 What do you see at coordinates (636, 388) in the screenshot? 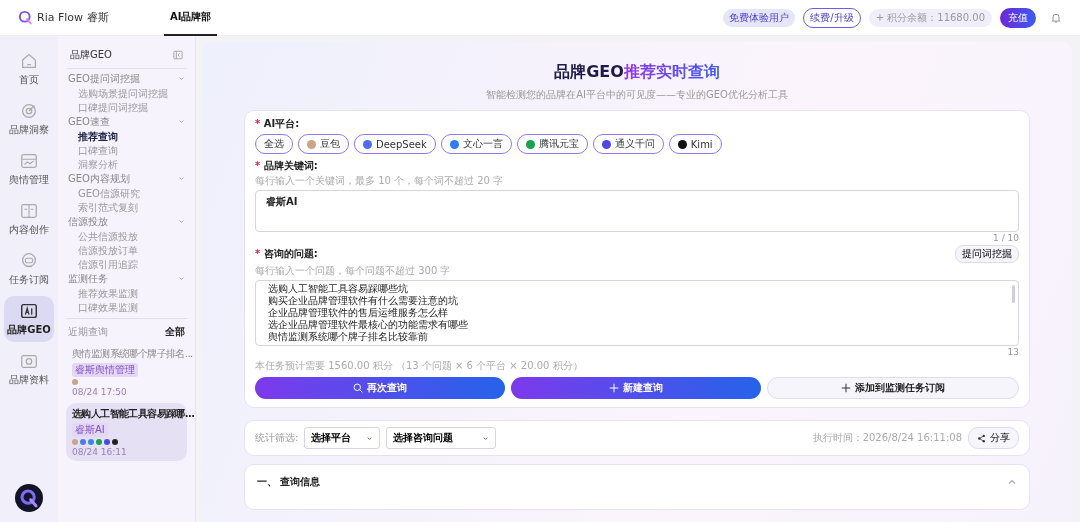
I see `new-query-button: 新建查询` at bounding box center [636, 388].